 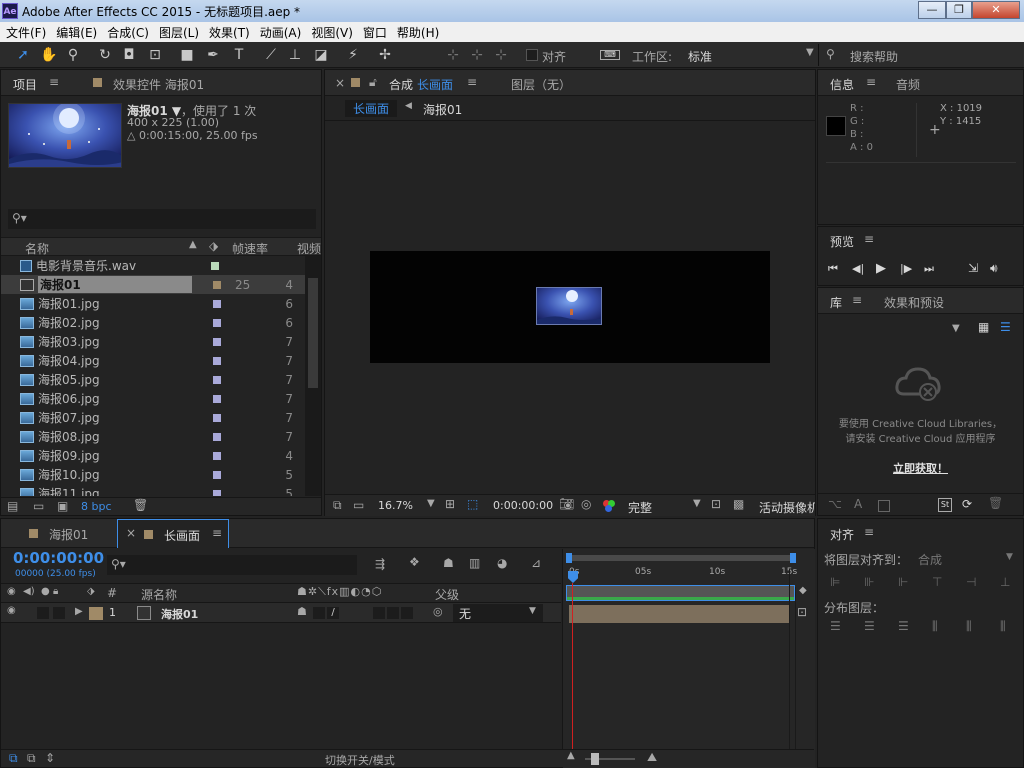 What do you see at coordinates (153, 455) in the screenshot?
I see `project-item-row: 海报09.jpg 4` at bounding box center [153, 455].